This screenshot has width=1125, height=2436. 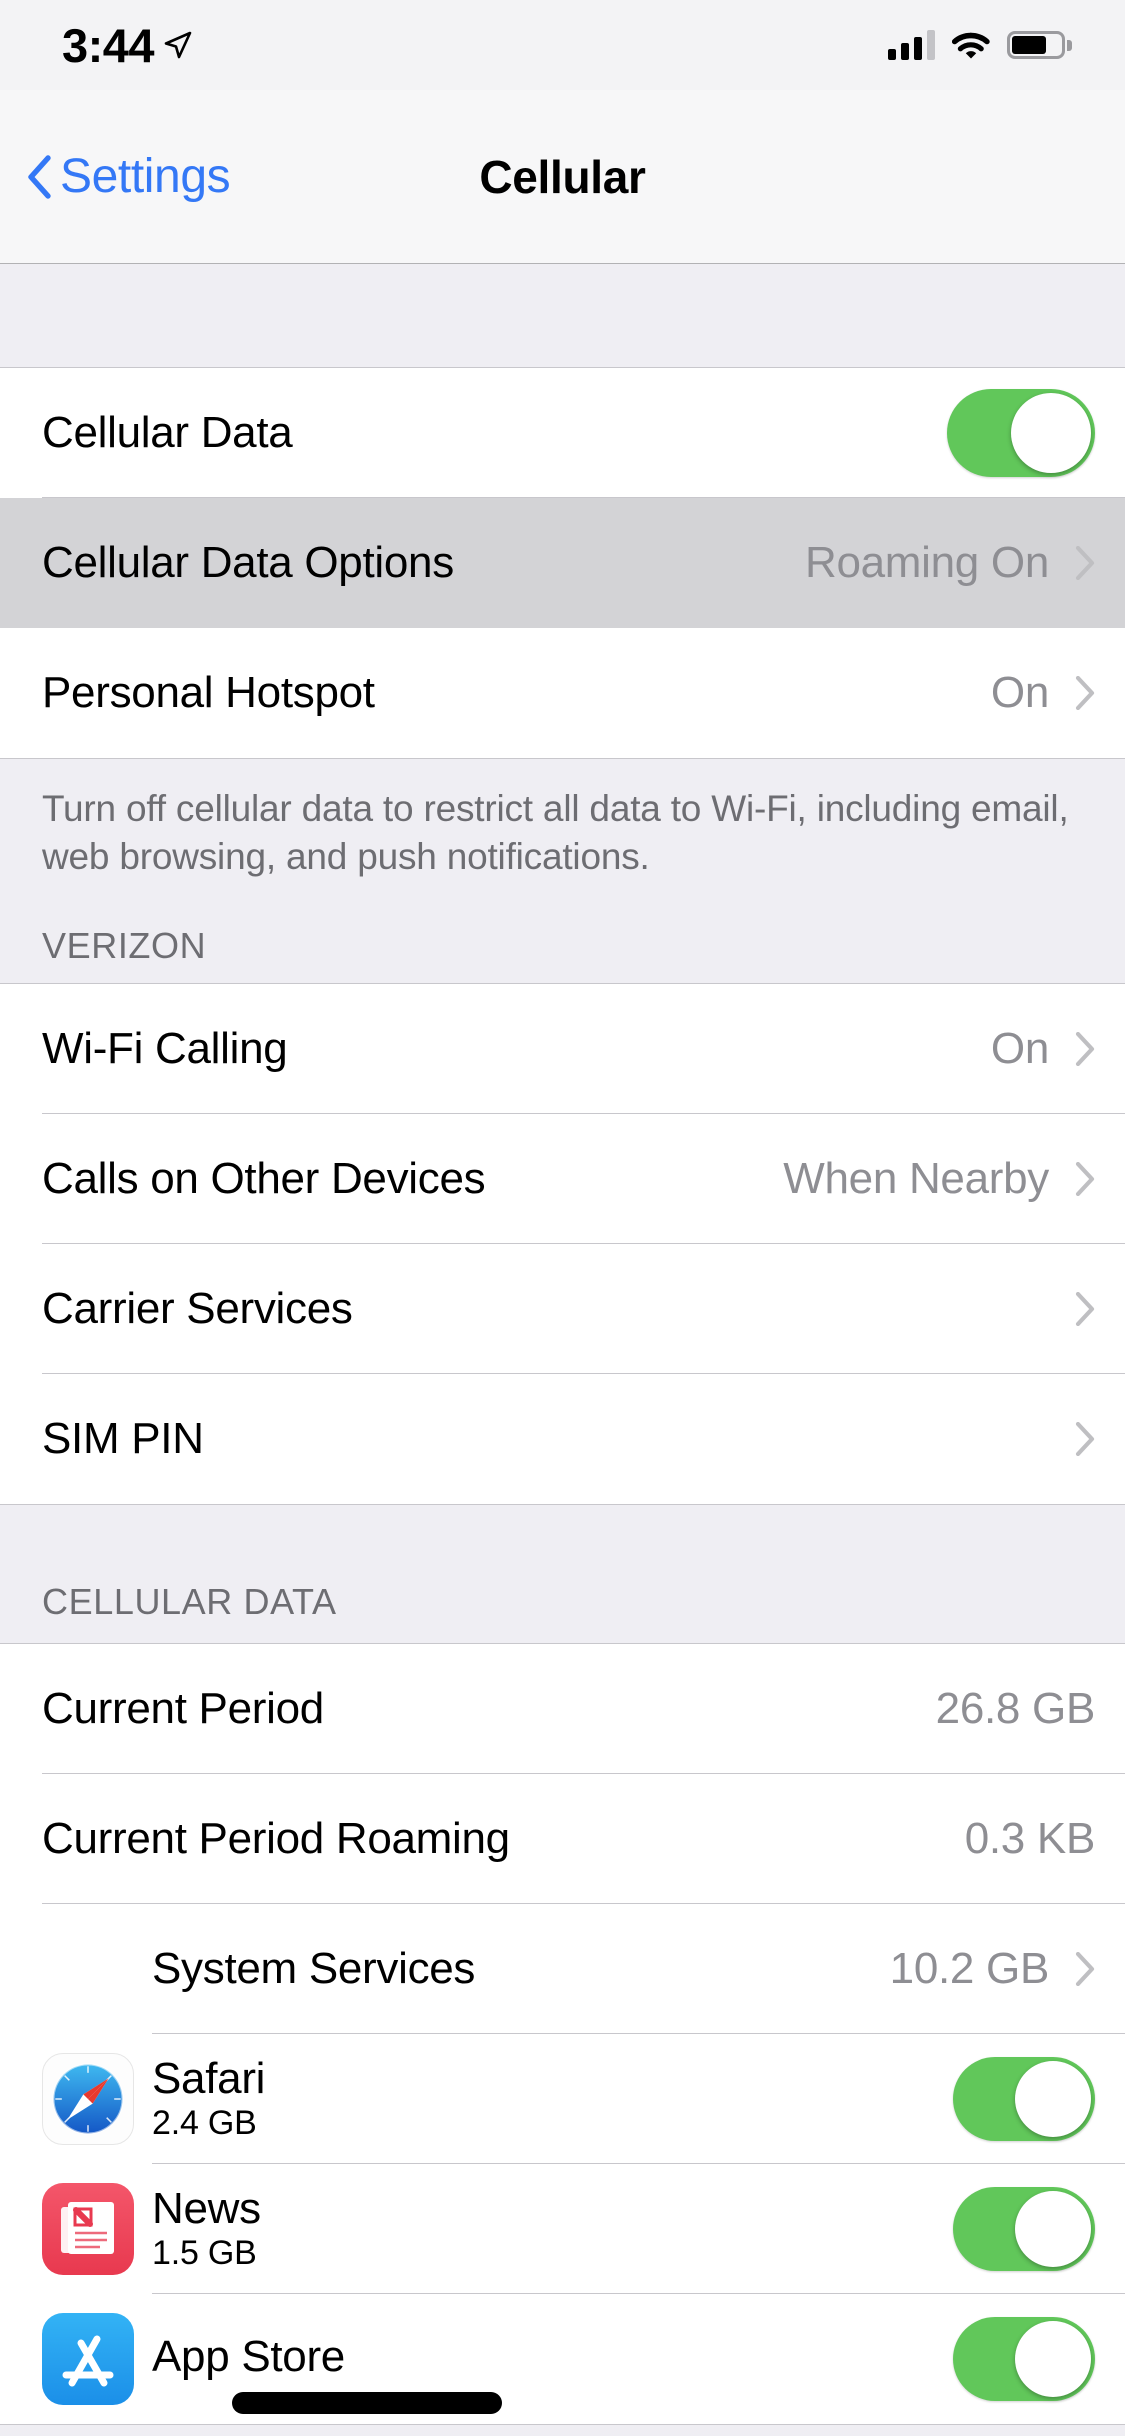 I want to click on location-arrow-icon, so click(x=178, y=45).